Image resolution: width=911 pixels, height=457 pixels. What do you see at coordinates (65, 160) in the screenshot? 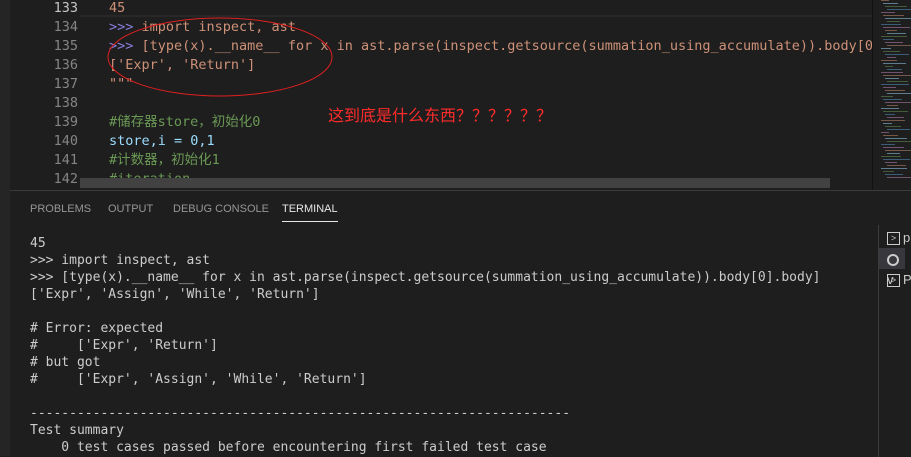
I see `line-number: 141` at bounding box center [65, 160].